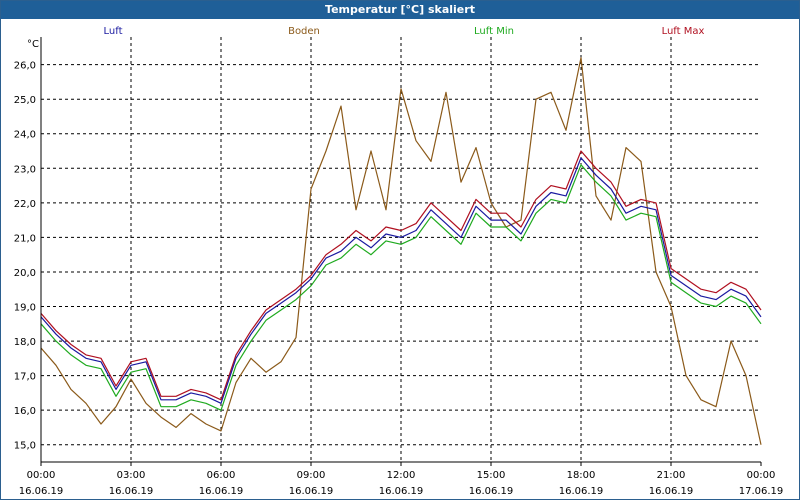  I want to click on legend-item-luft-min: Luft Min, so click(494, 31).